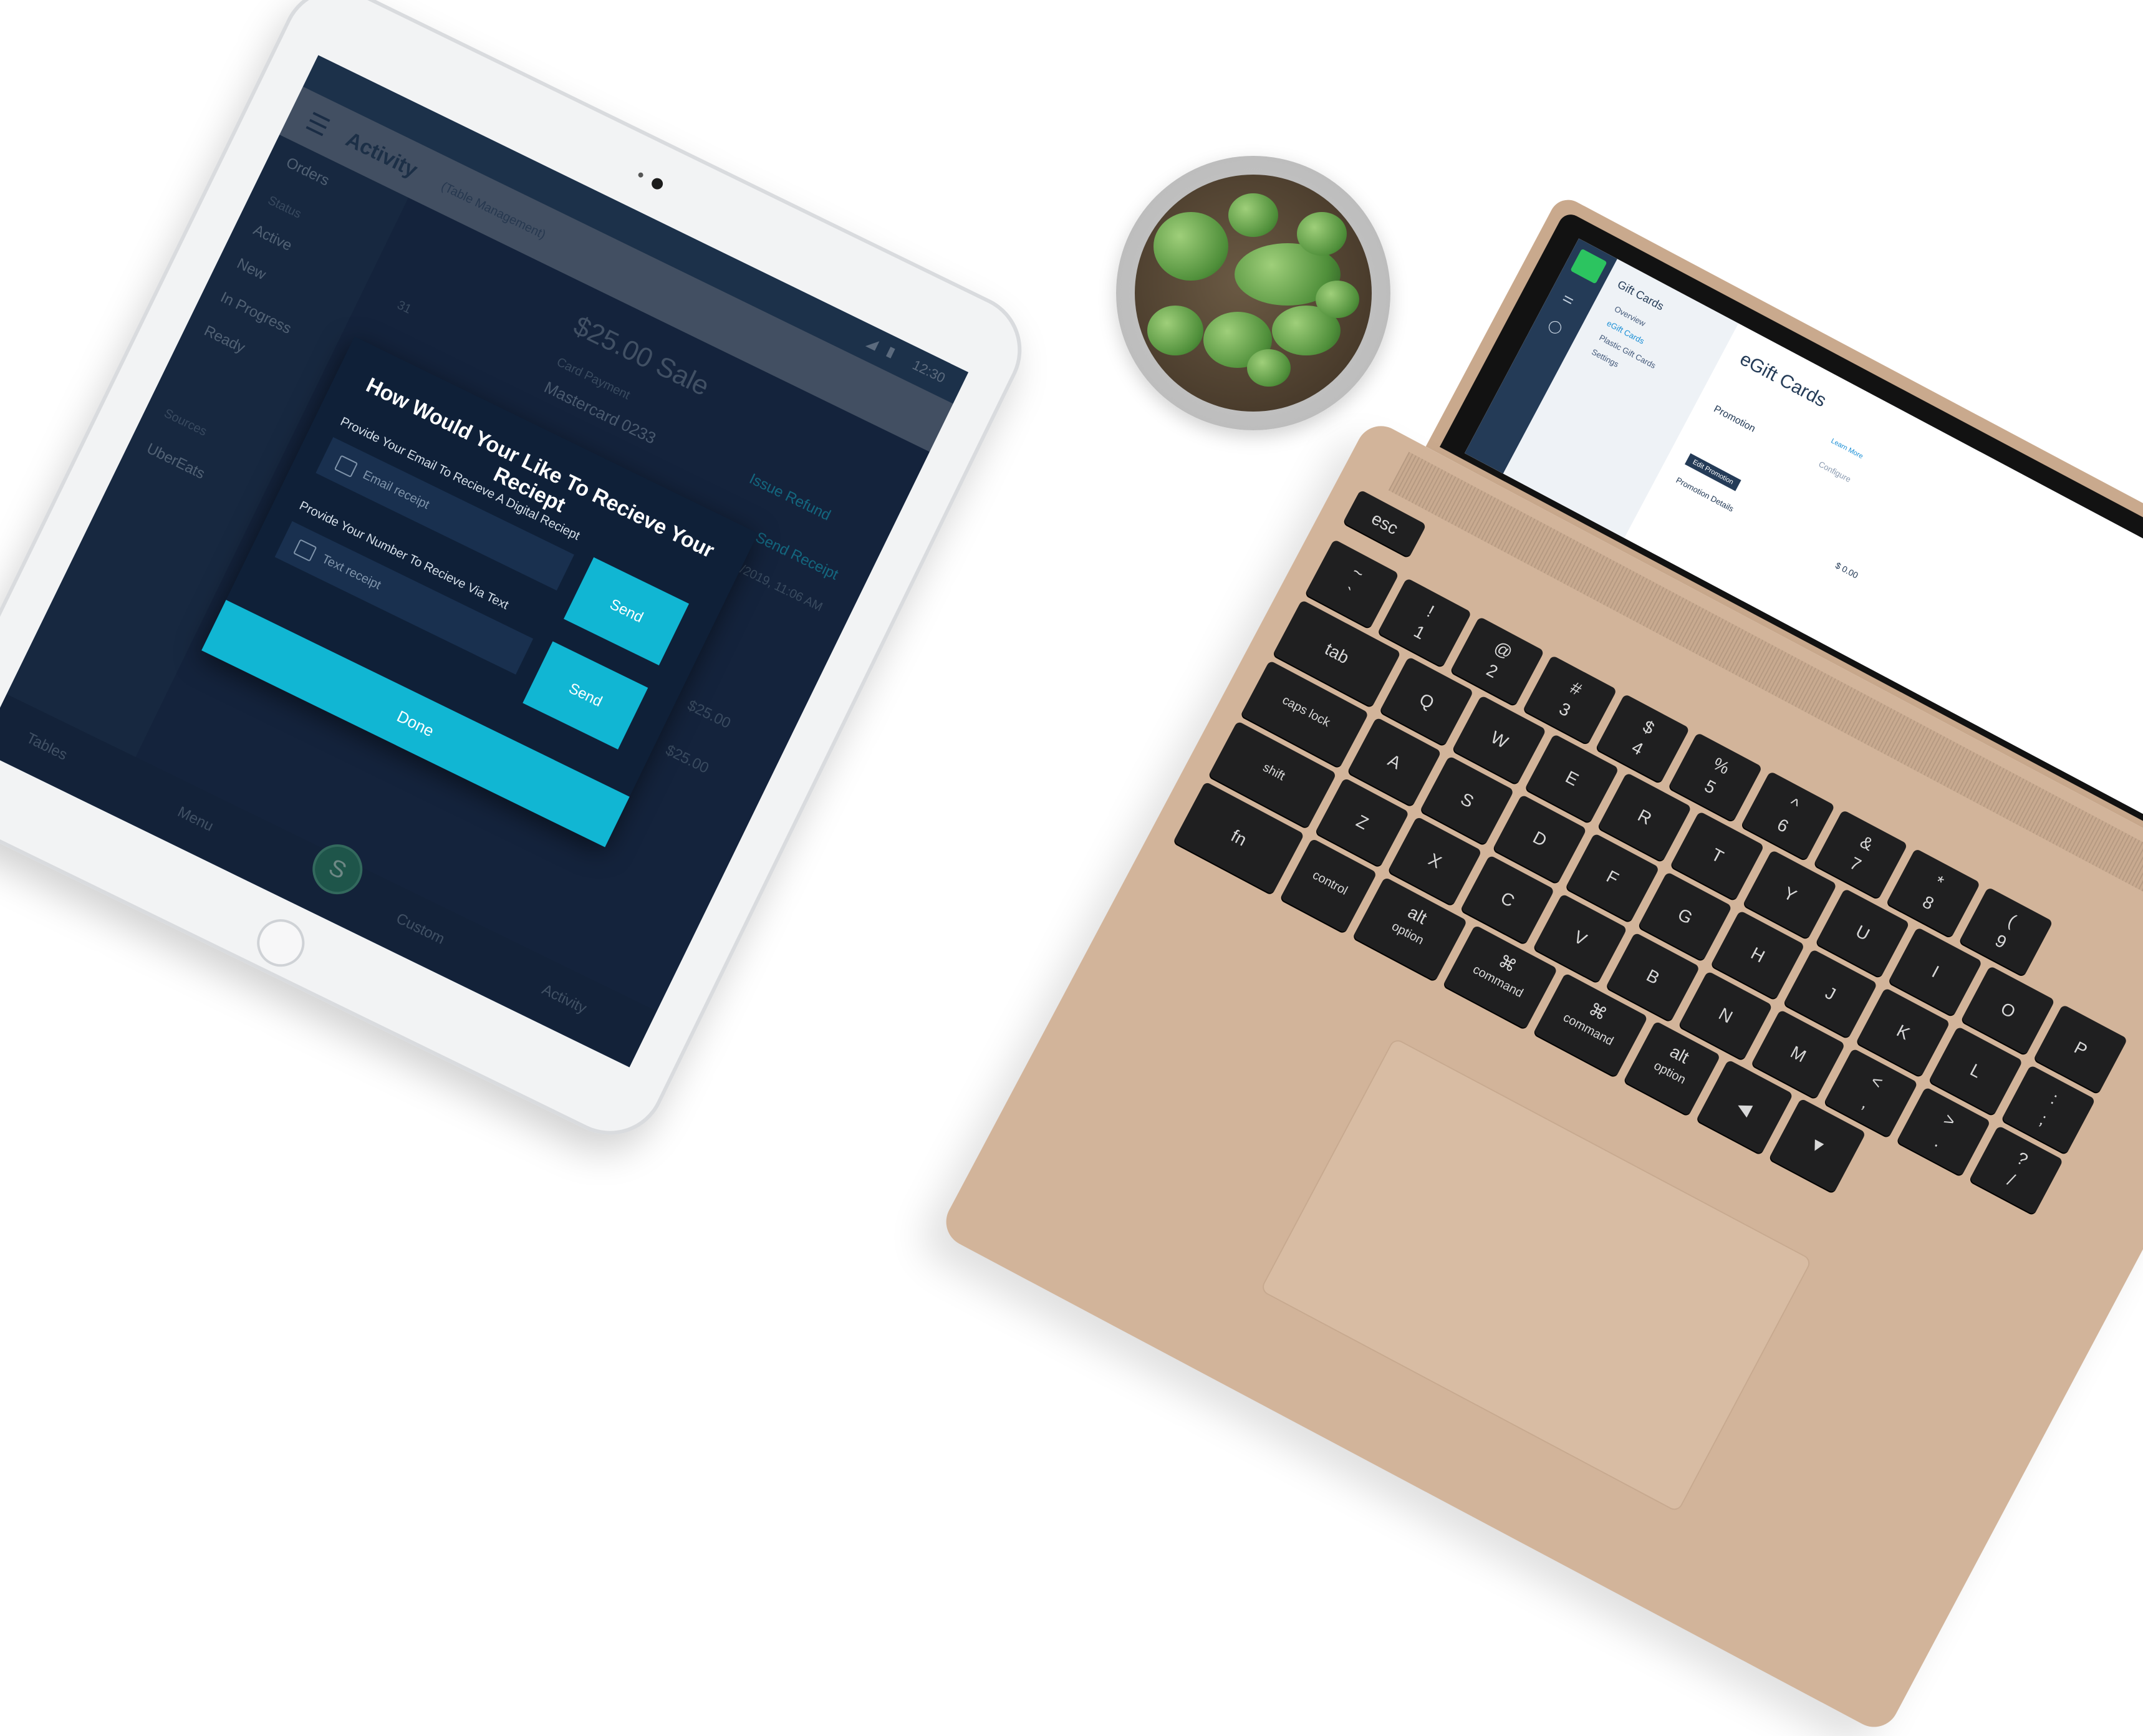 This screenshot has width=2143, height=1736. I want to click on key-label: A, so click(1395, 761).